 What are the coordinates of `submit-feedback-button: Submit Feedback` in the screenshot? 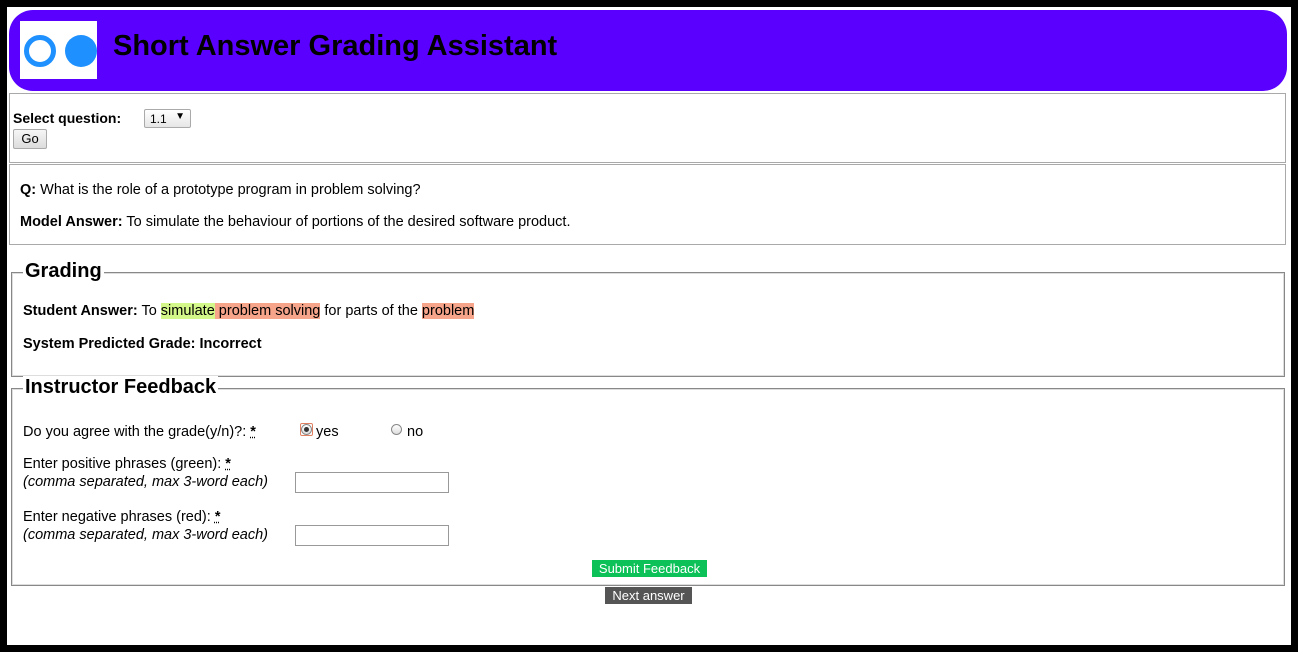 It's located at (649, 568).